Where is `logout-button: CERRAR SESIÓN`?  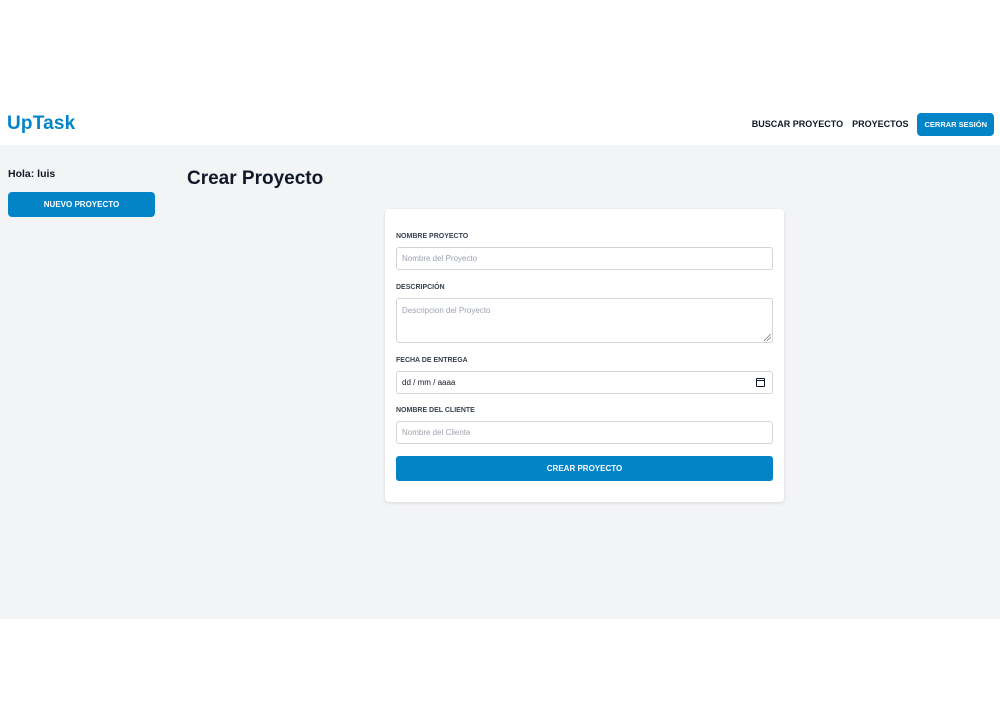 logout-button: CERRAR SESIÓN is located at coordinates (955, 124).